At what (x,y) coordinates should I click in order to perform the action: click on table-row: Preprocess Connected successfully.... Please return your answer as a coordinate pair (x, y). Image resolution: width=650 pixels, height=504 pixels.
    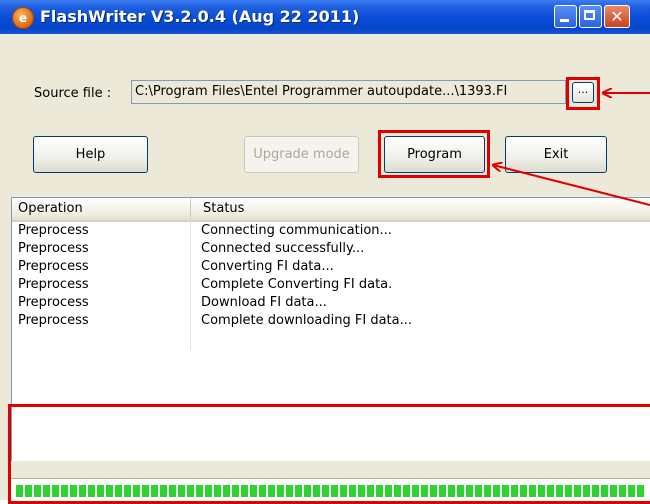
    Looking at the image, I should click on (331, 250).